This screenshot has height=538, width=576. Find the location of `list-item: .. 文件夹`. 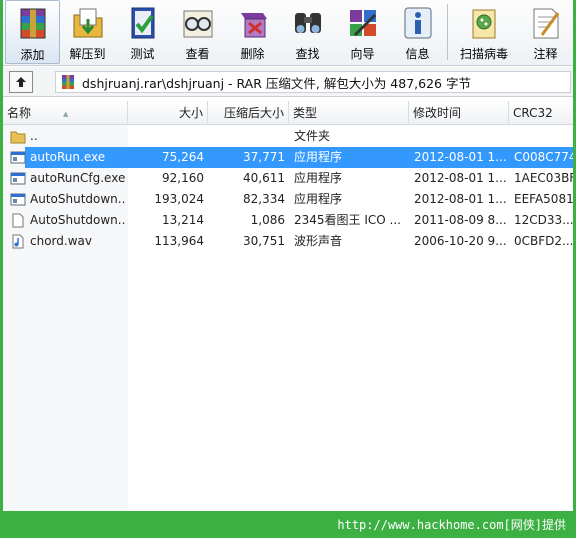

list-item: .. 文件夹 is located at coordinates (288, 136).